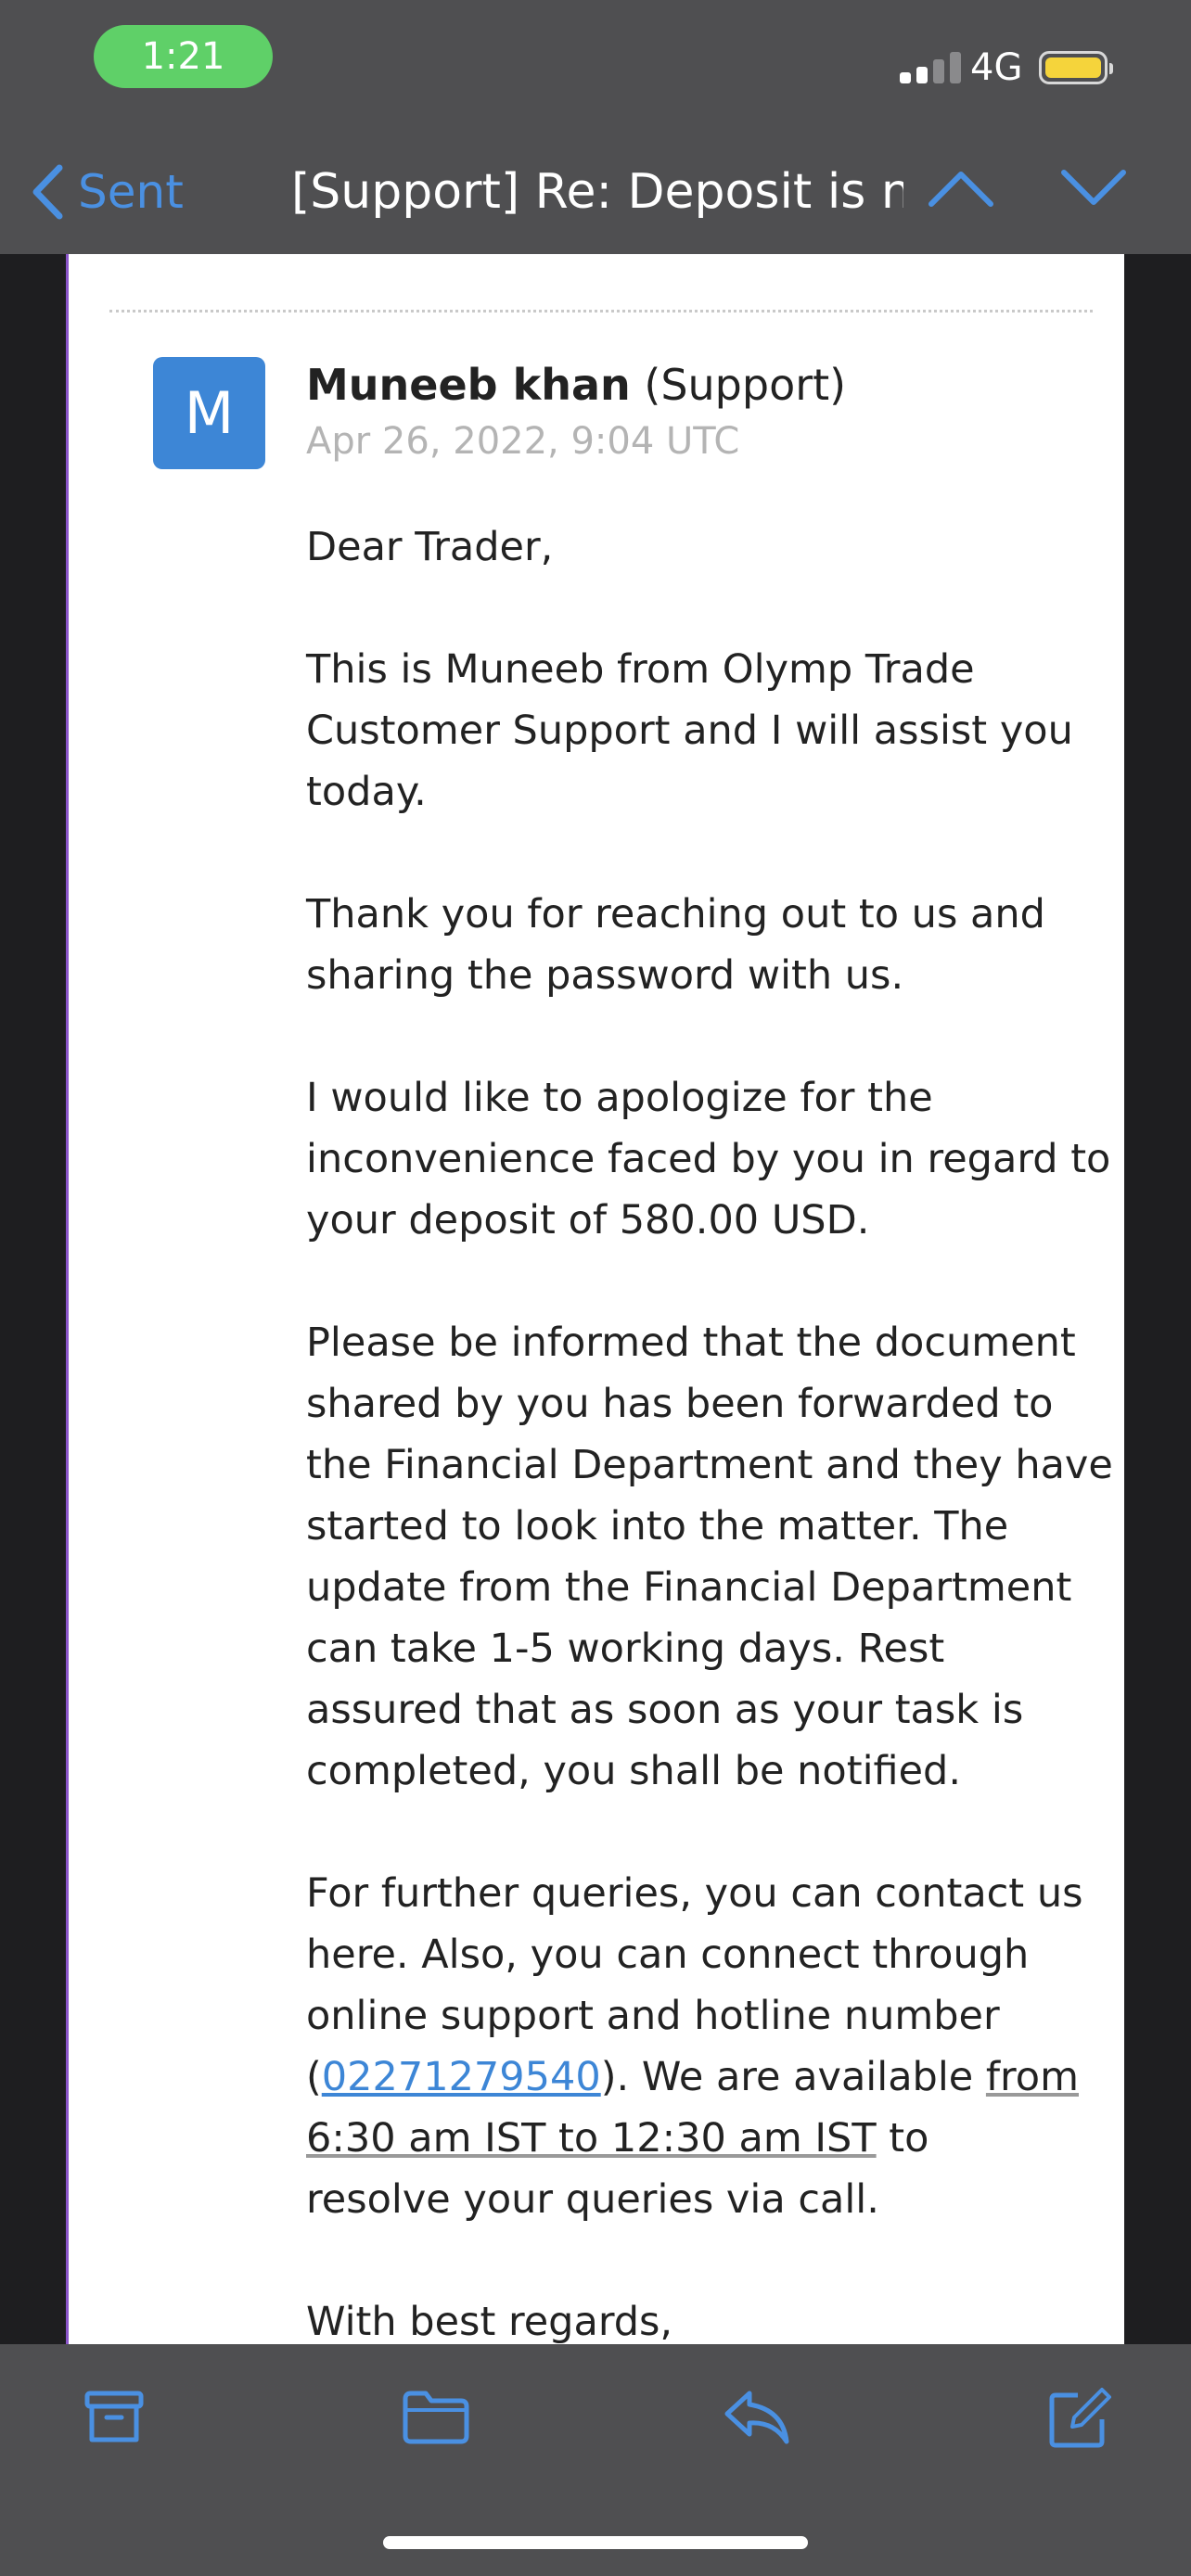 This screenshot has height=2576, width=1191. What do you see at coordinates (668, 1955) in the screenshot?
I see `body-line: here. Also, you can connect through` at bounding box center [668, 1955].